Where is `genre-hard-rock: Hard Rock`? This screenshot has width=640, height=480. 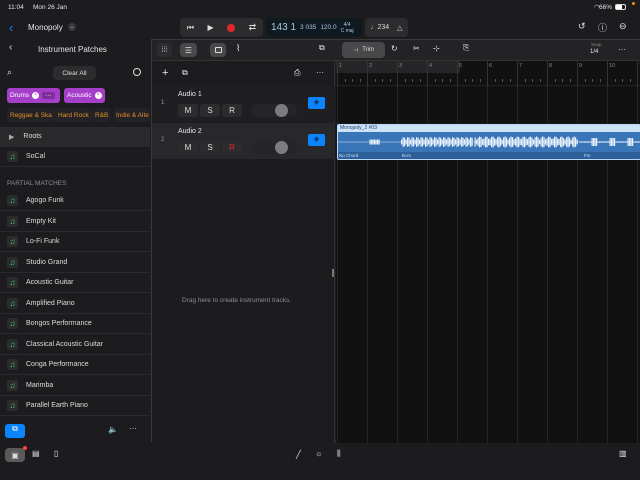
genre-hard-rock: Hard Rock is located at coordinates (73, 115).